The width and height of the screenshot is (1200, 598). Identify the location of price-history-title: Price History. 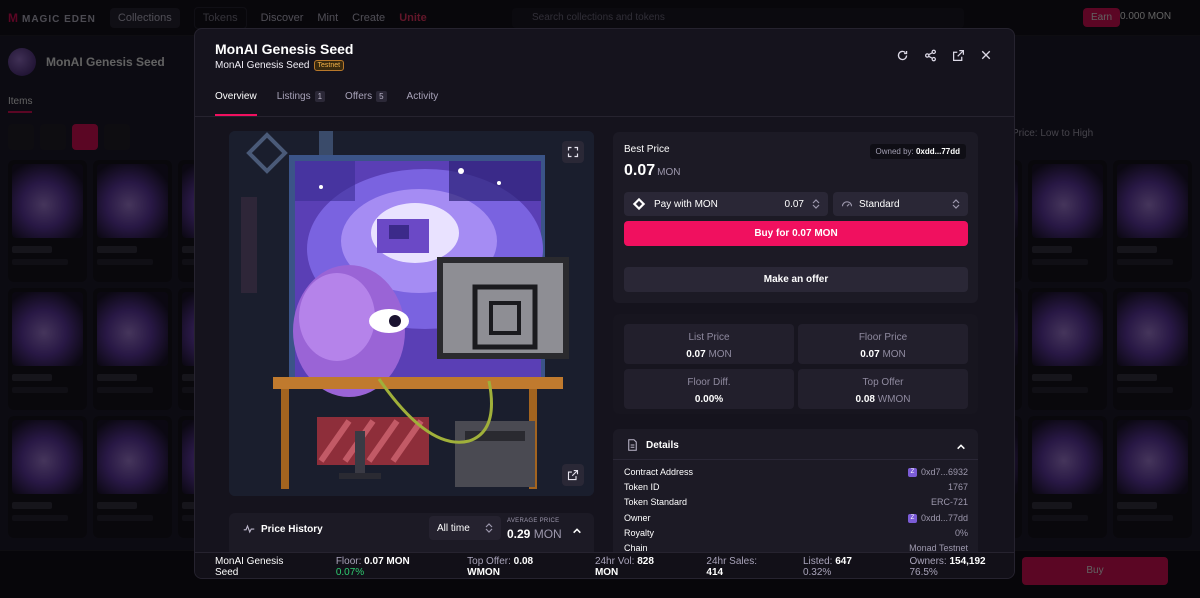
(292, 529).